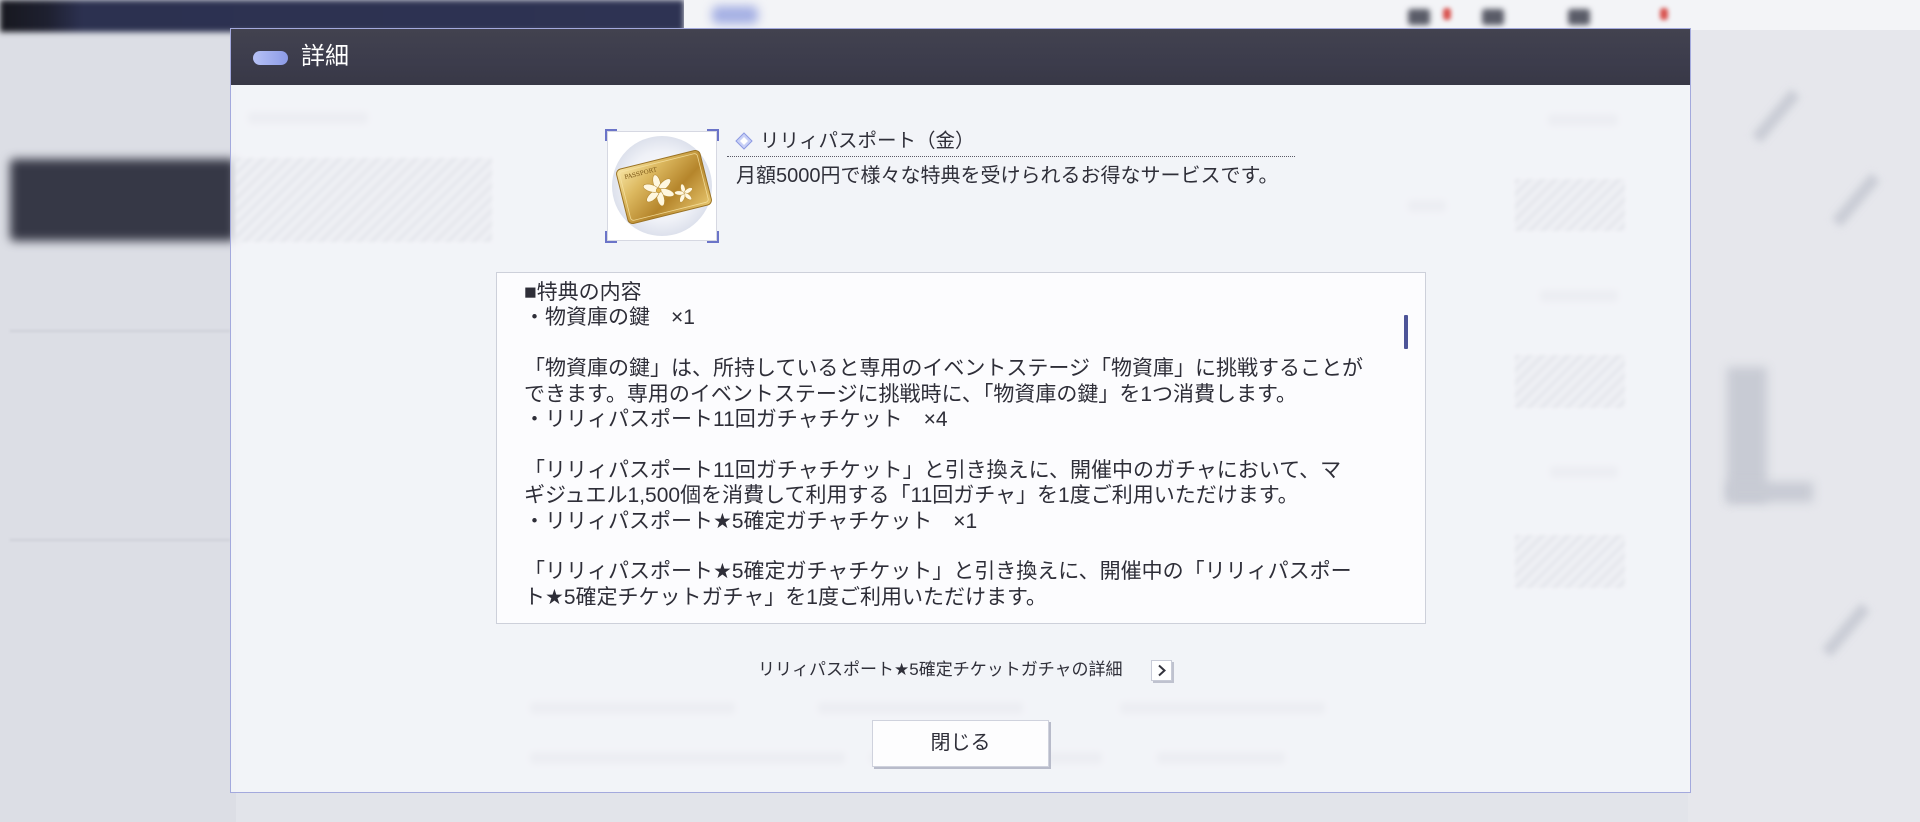  What do you see at coordinates (943, 369) in the screenshot?
I see `benefit-description-line: 「物資庫の鍵」は、所持していると専用のイベントステージ「物資庫」に挑戦することが` at bounding box center [943, 369].